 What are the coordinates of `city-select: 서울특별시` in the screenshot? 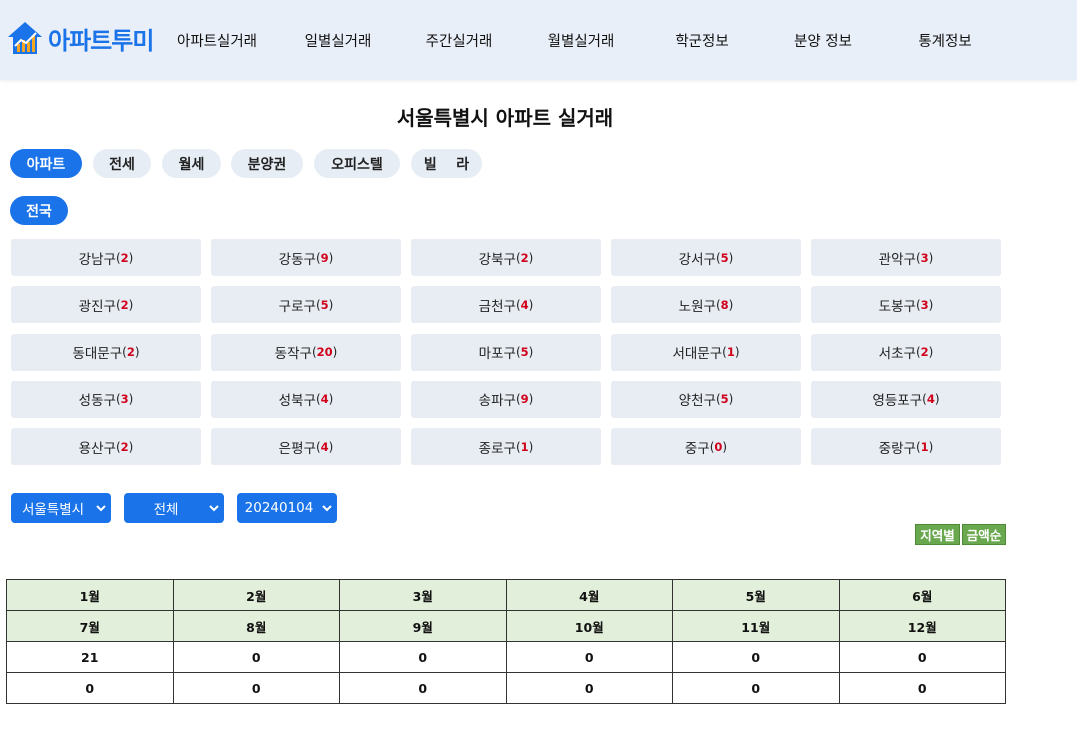 It's located at (61, 508).